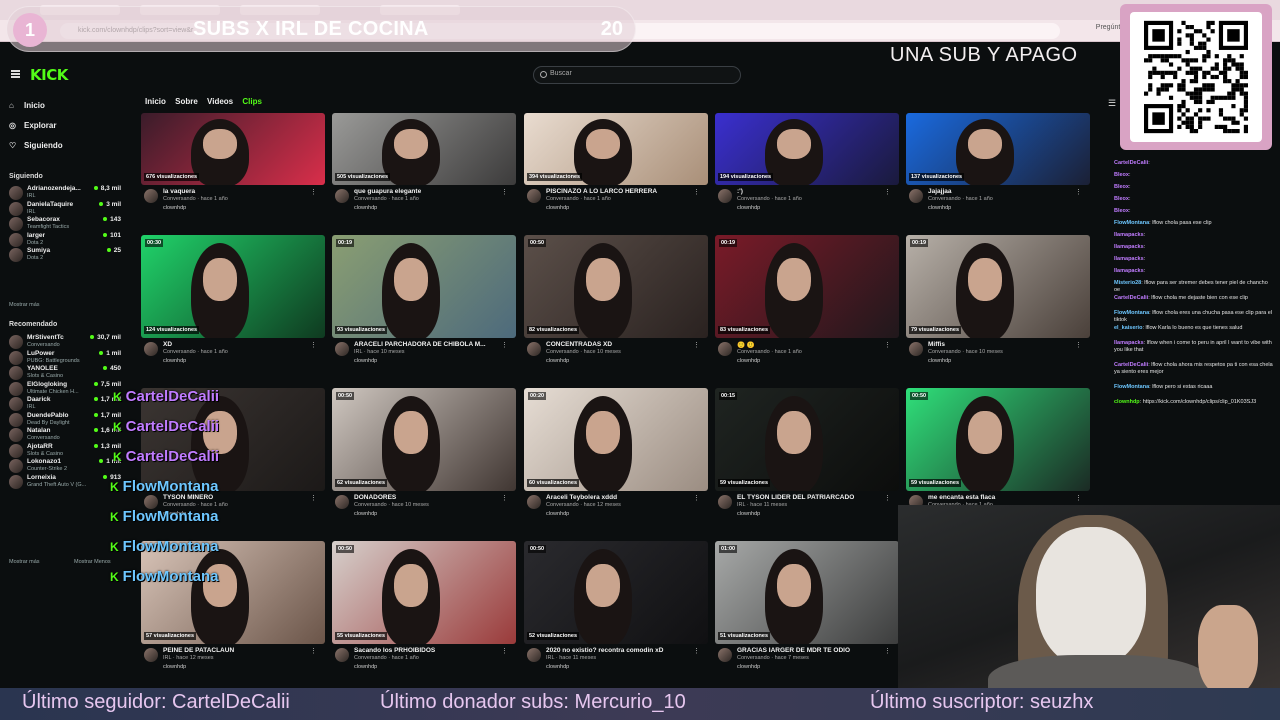 Image resolution: width=1280 pixels, height=720 pixels. Describe the element at coordinates (27, 105) in the screenshot. I see `nav-home: ⌂ Inicio` at that location.